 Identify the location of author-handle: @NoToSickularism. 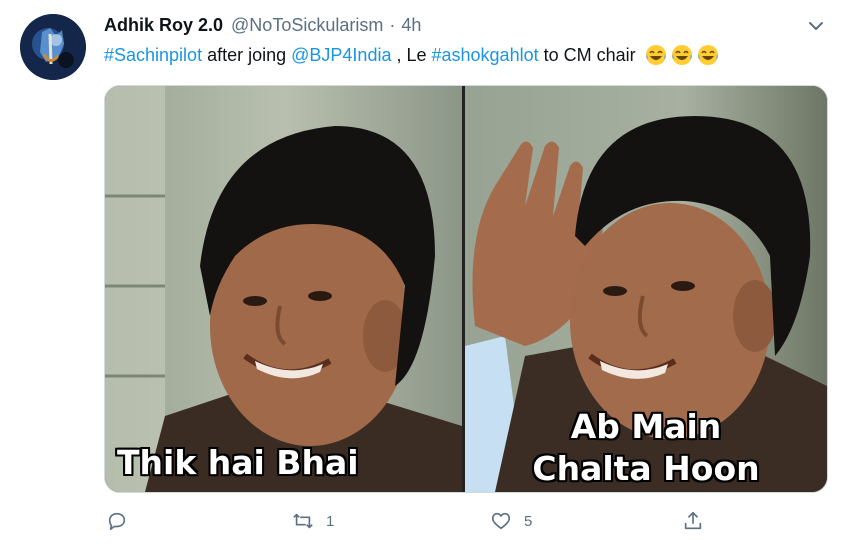
(307, 25).